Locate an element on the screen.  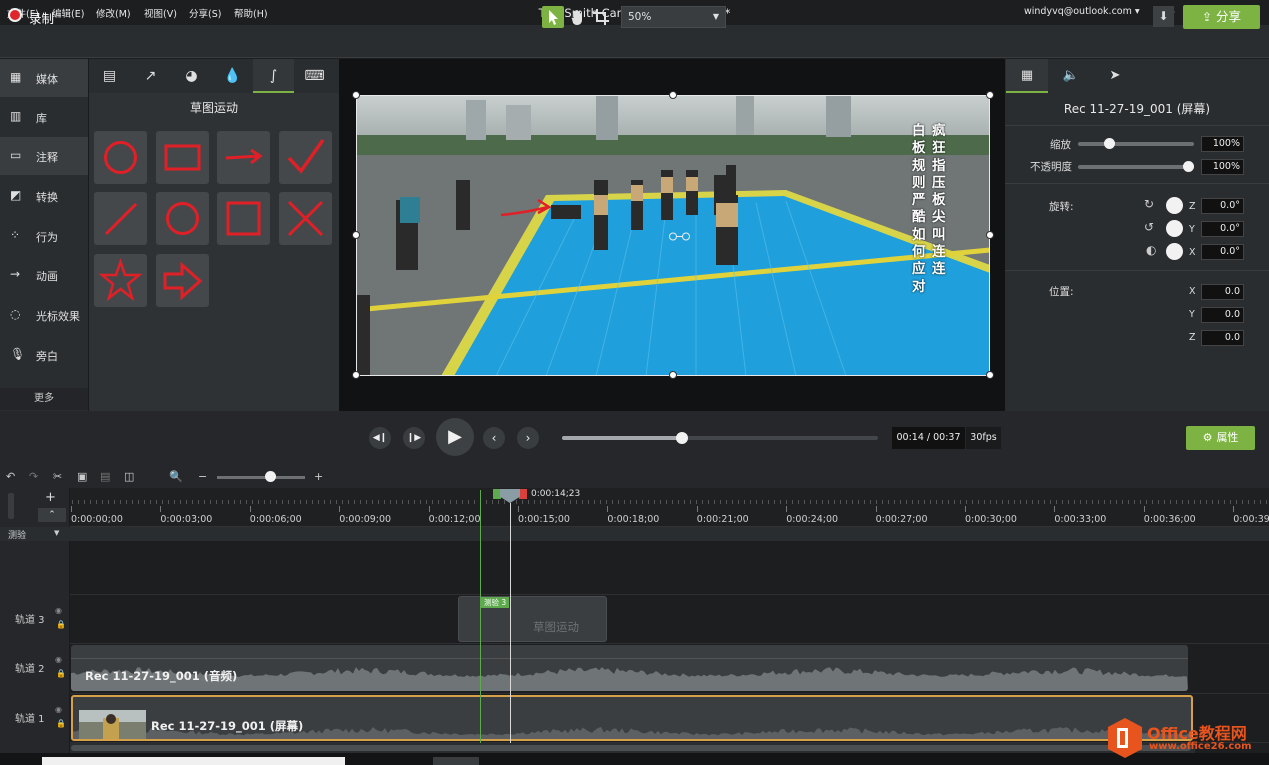
in-point-handle is located at coordinates (497, 494).